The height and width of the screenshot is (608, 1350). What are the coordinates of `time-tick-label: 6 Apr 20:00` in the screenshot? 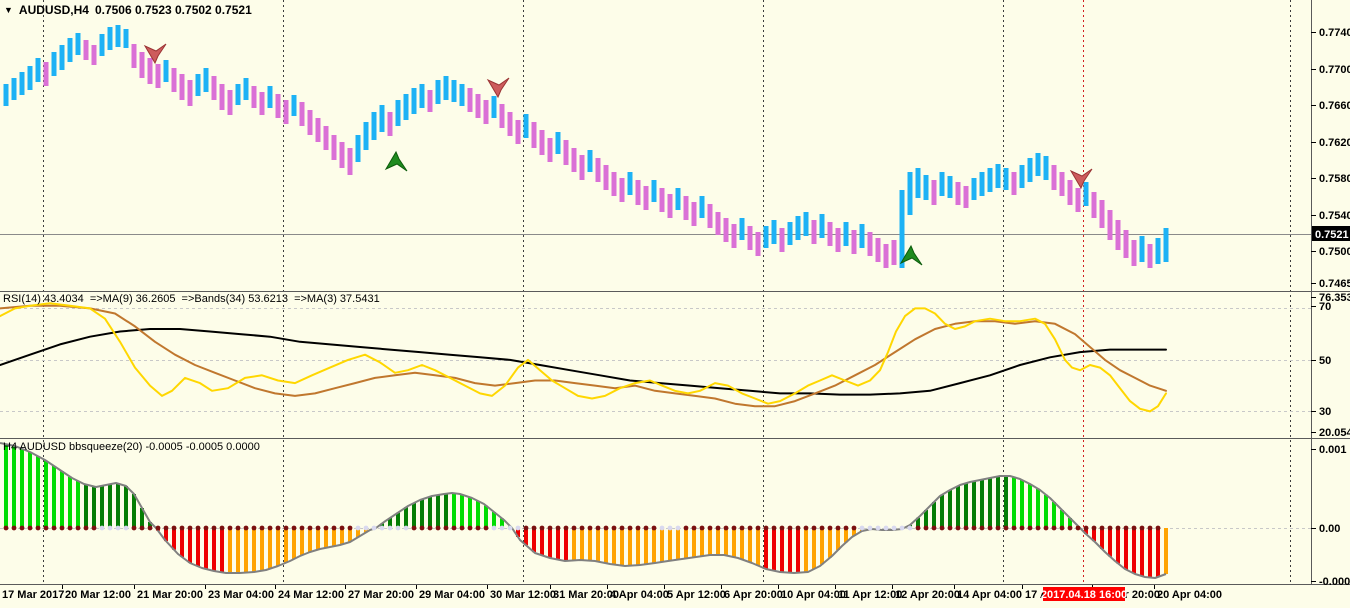 It's located at (753, 595).